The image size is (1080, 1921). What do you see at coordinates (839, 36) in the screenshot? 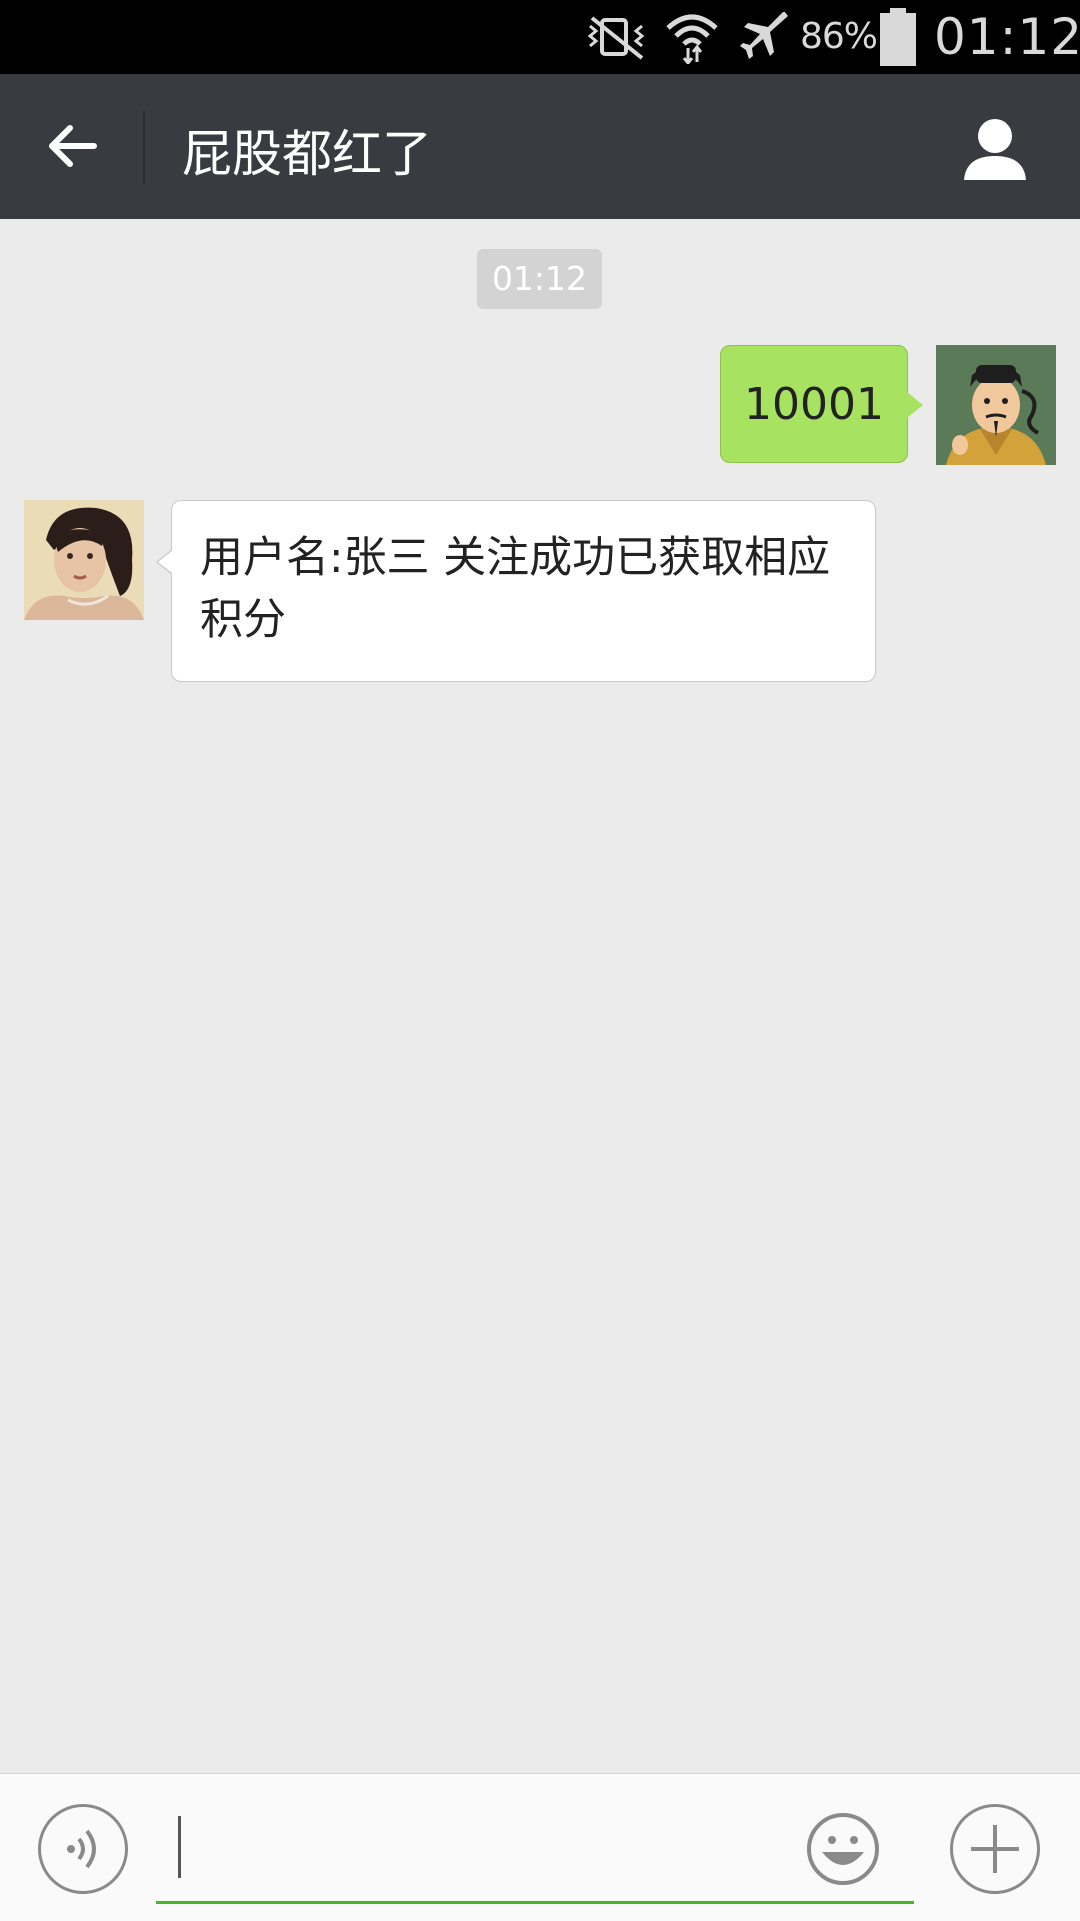
I see `battery-percent: 86%` at bounding box center [839, 36].